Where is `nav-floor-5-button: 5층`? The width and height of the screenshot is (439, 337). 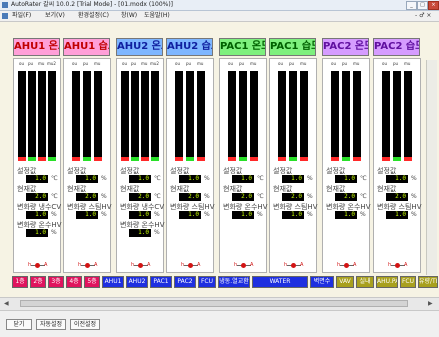
nav-floor-5-button: 5층 is located at coordinates (92, 282).